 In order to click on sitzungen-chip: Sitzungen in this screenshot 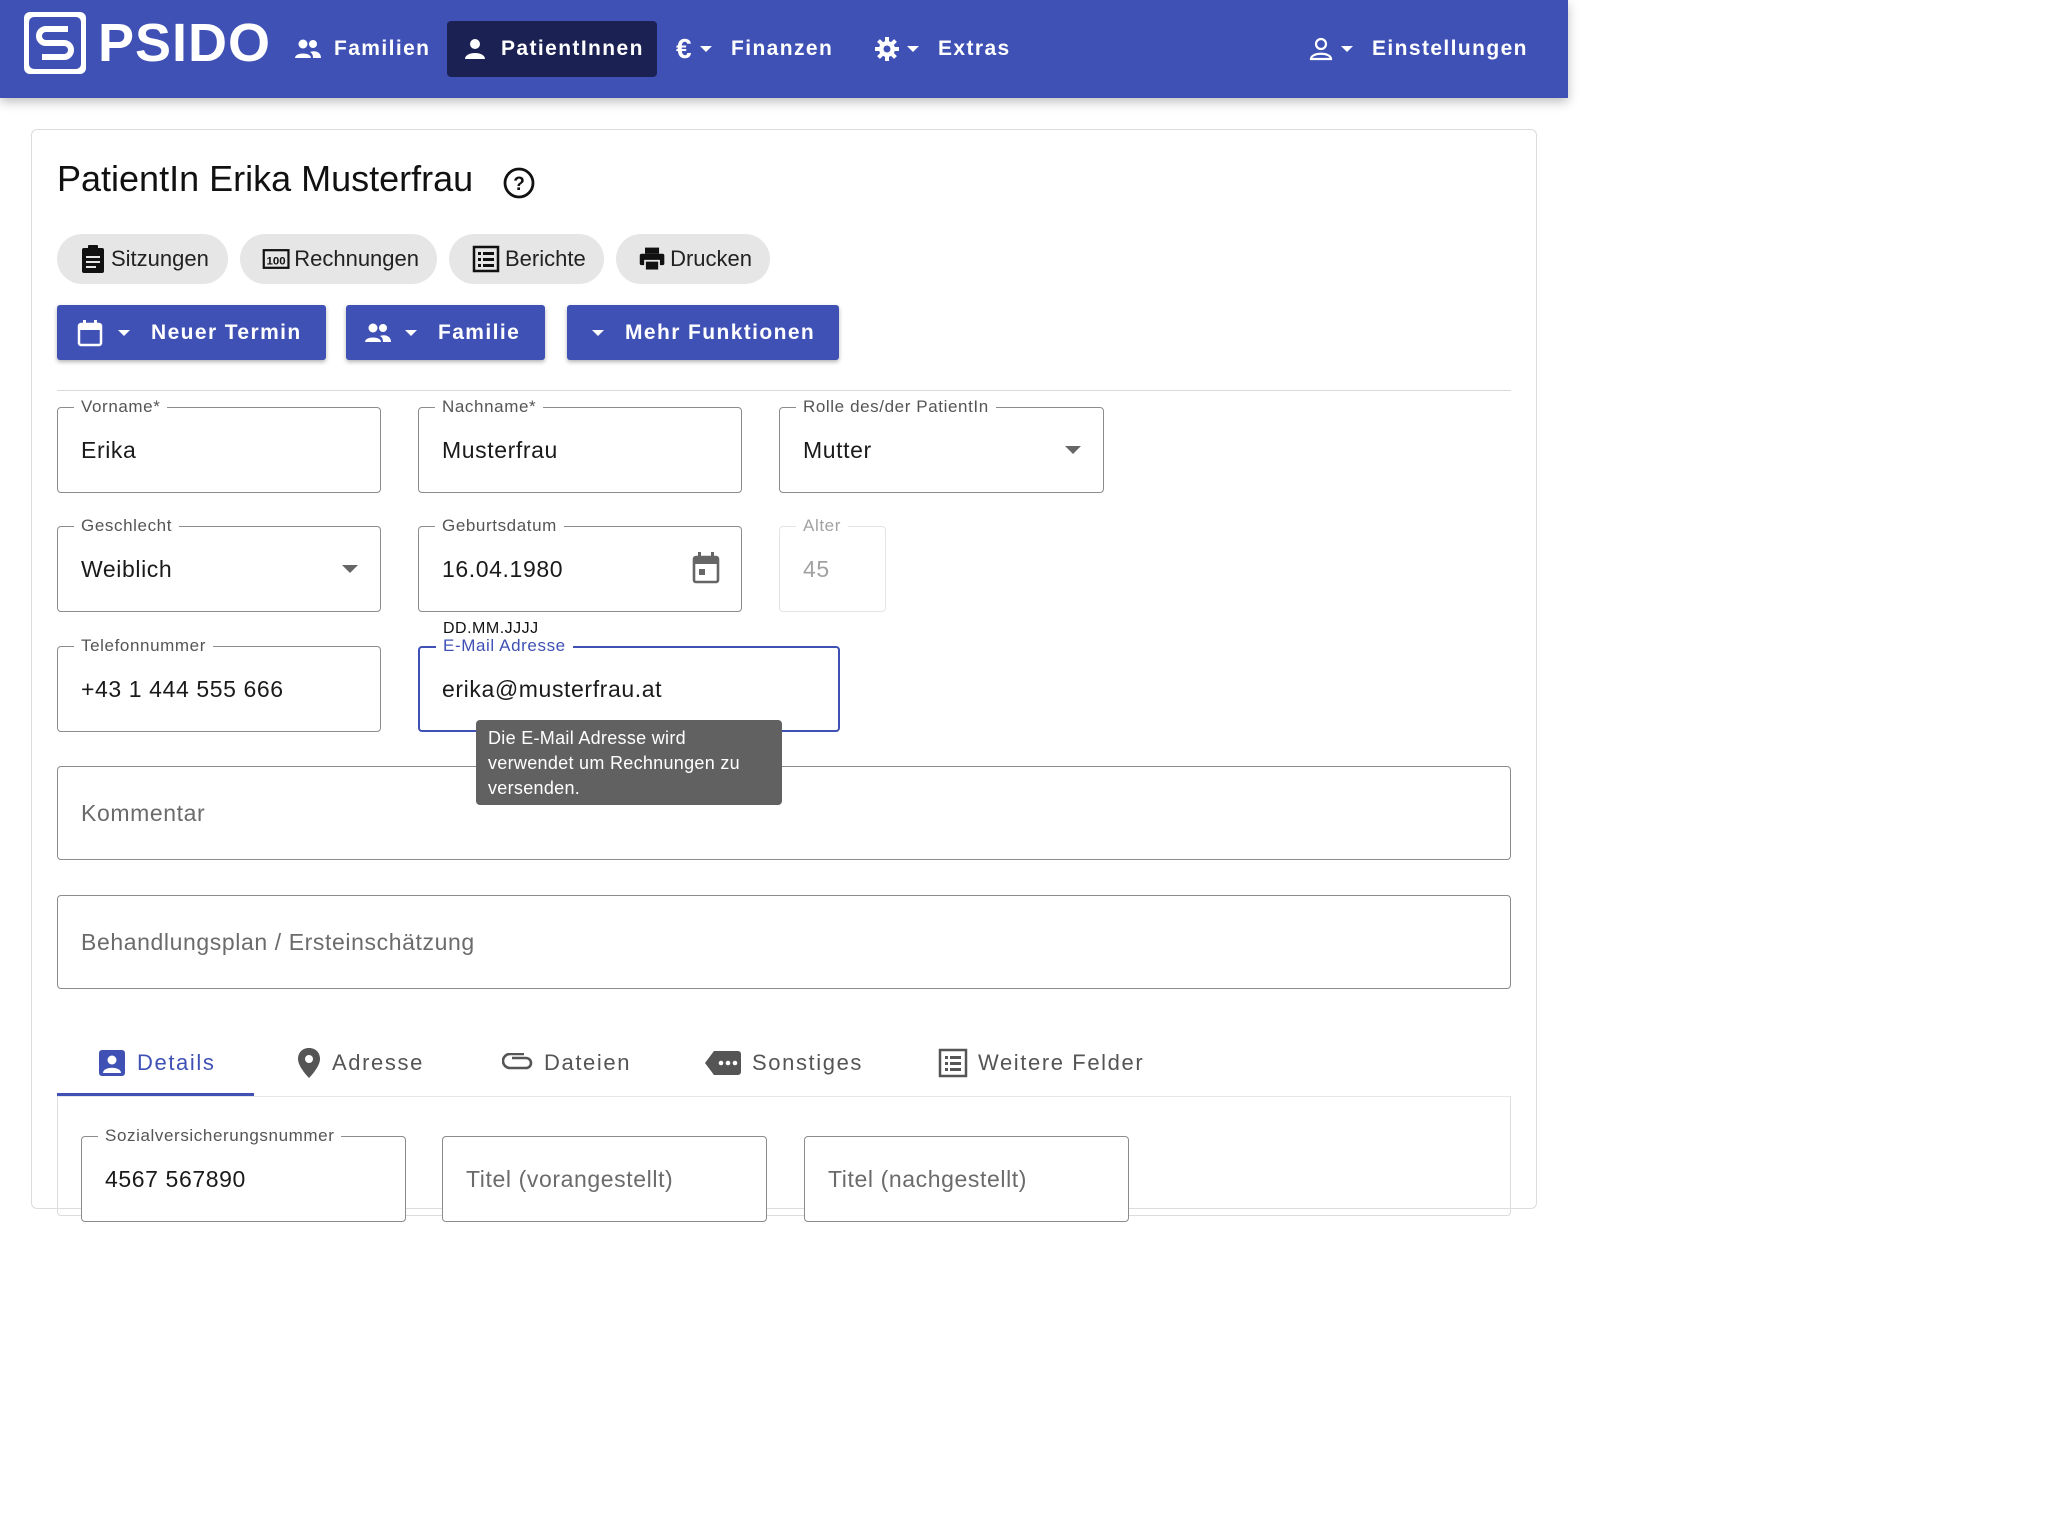, I will do `click(142, 259)`.